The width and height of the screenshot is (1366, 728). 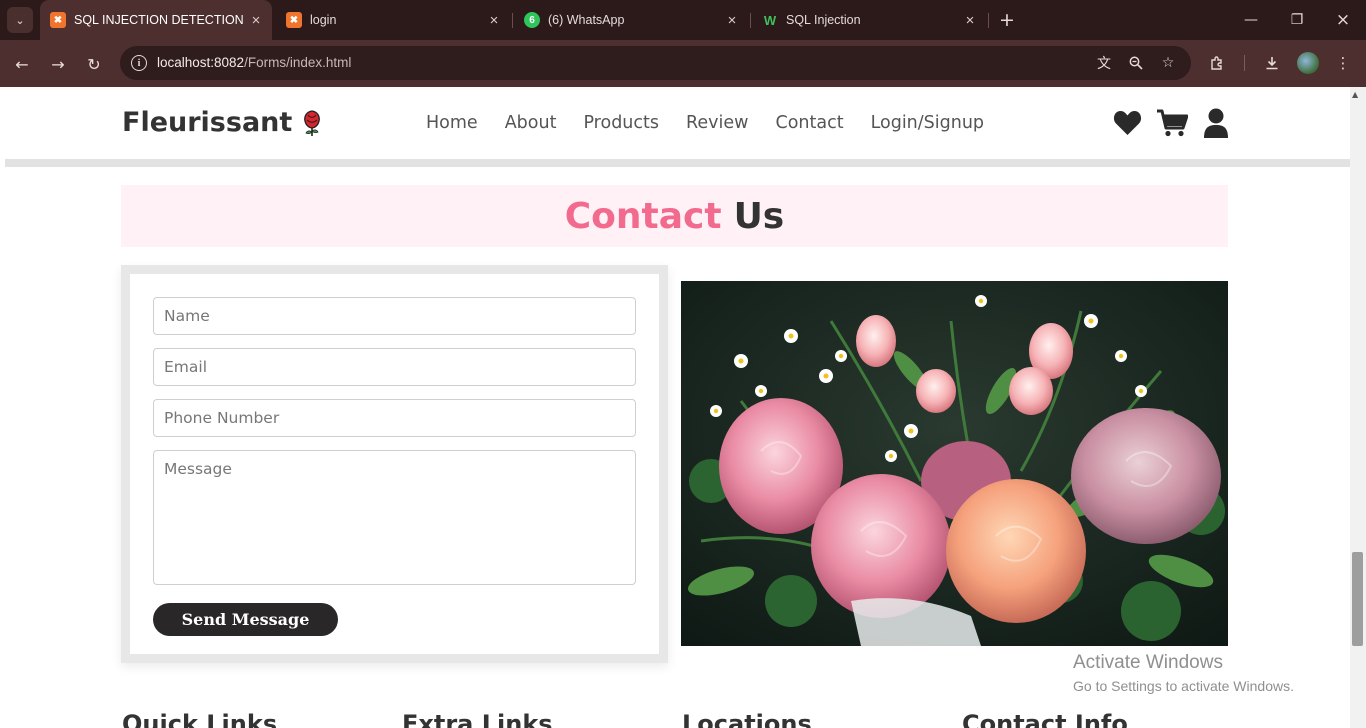 I want to click on minimize-button: —, so click(x=1251, y=20).